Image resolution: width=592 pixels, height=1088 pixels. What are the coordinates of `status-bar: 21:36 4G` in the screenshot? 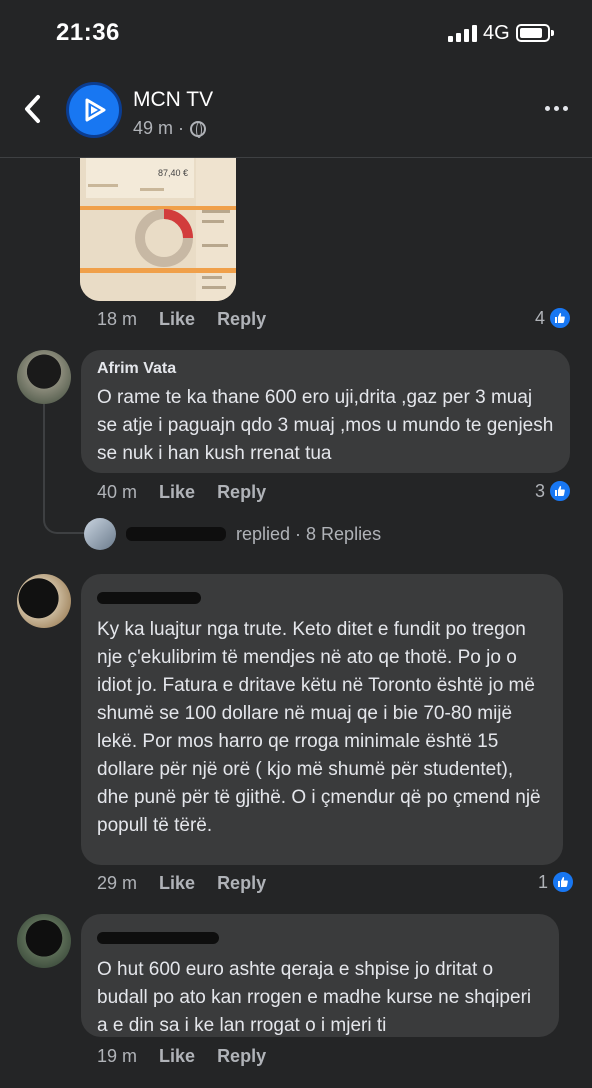 It's located at (296, 33).